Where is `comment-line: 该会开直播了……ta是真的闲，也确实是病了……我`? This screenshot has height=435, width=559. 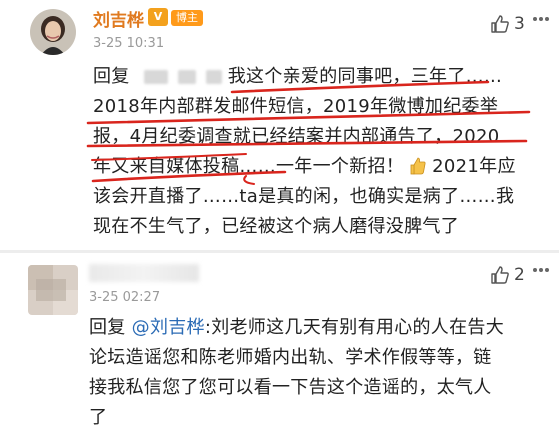 comment-line: 该会开直播了……ta是真的闲，也确实是病了……我 is located at coordinates (304, 196).